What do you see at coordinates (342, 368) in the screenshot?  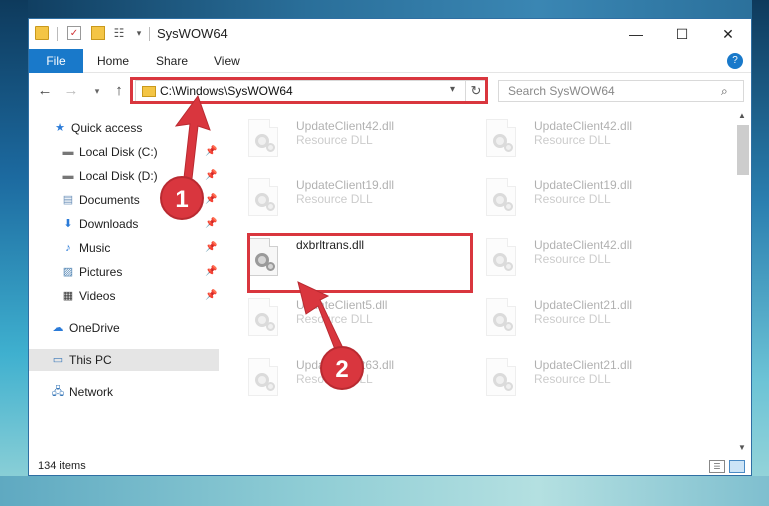 I see `step-badge-2: 2` at bounding box center [342, 368].